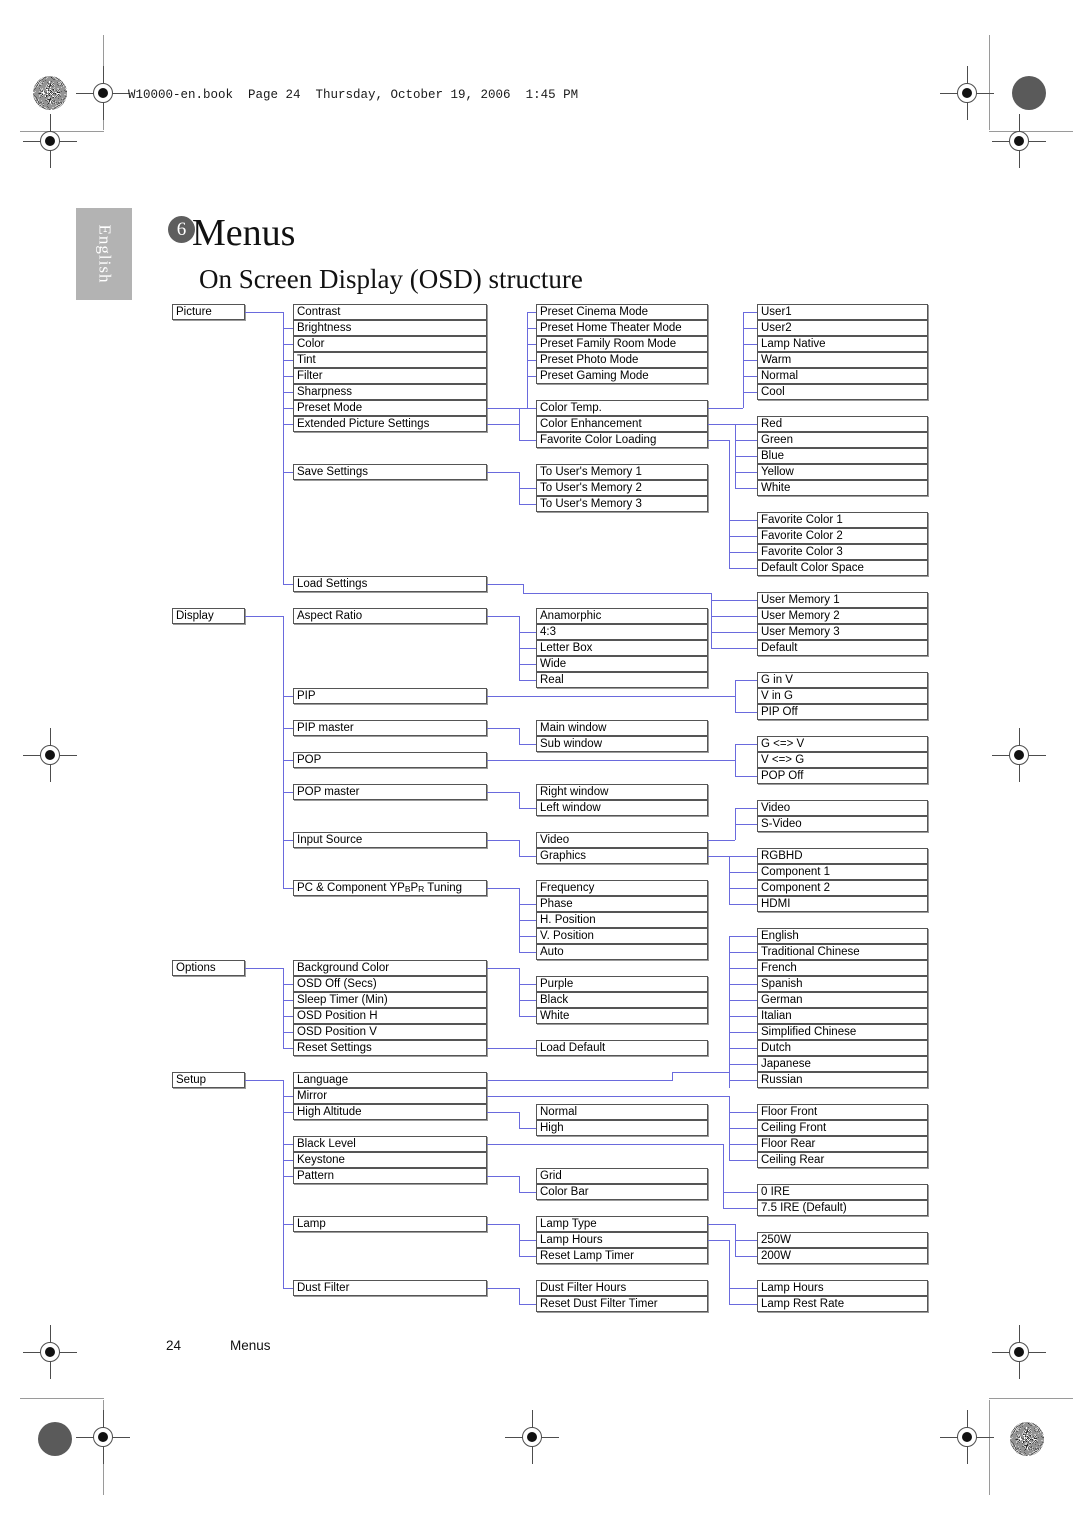 The image size is (1080, 1528). I want to click on node-setup-item: Keystone, so click(390, 1160).